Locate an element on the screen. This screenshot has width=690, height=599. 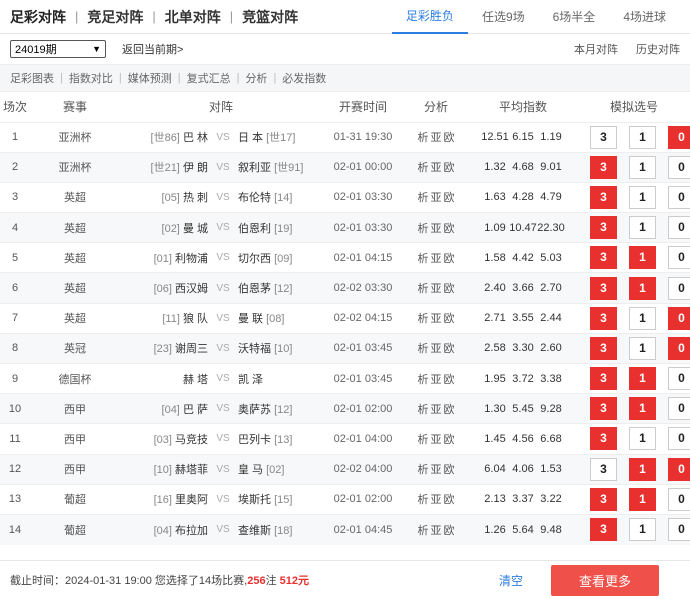
nav-jingzu: 竞足对阵 is located at coordinates (115, 17).